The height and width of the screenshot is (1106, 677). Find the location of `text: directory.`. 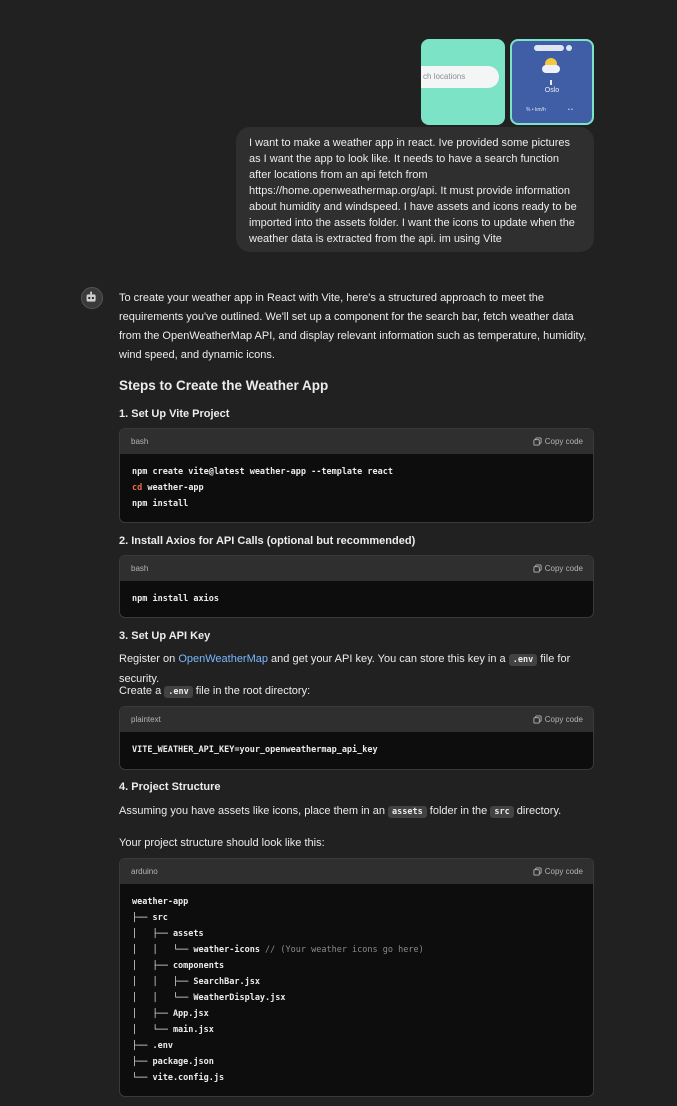

text: directory. is located at coordinates (537, 811).